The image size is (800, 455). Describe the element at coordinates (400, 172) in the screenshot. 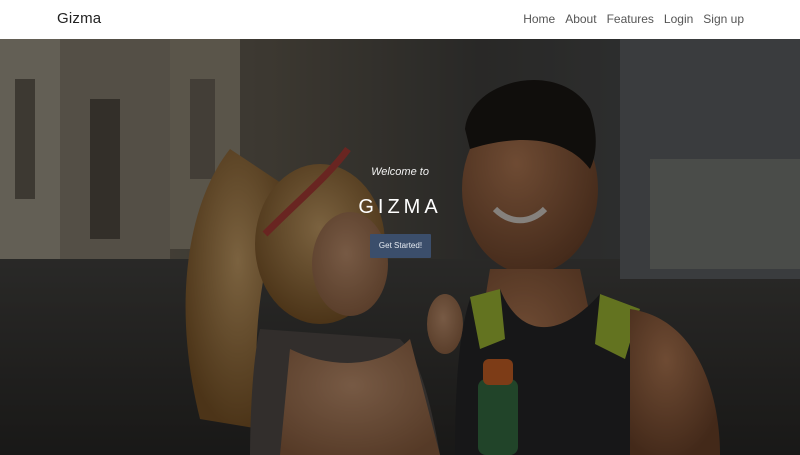

I see `hero-welcome-text: Welcome to` at that location.